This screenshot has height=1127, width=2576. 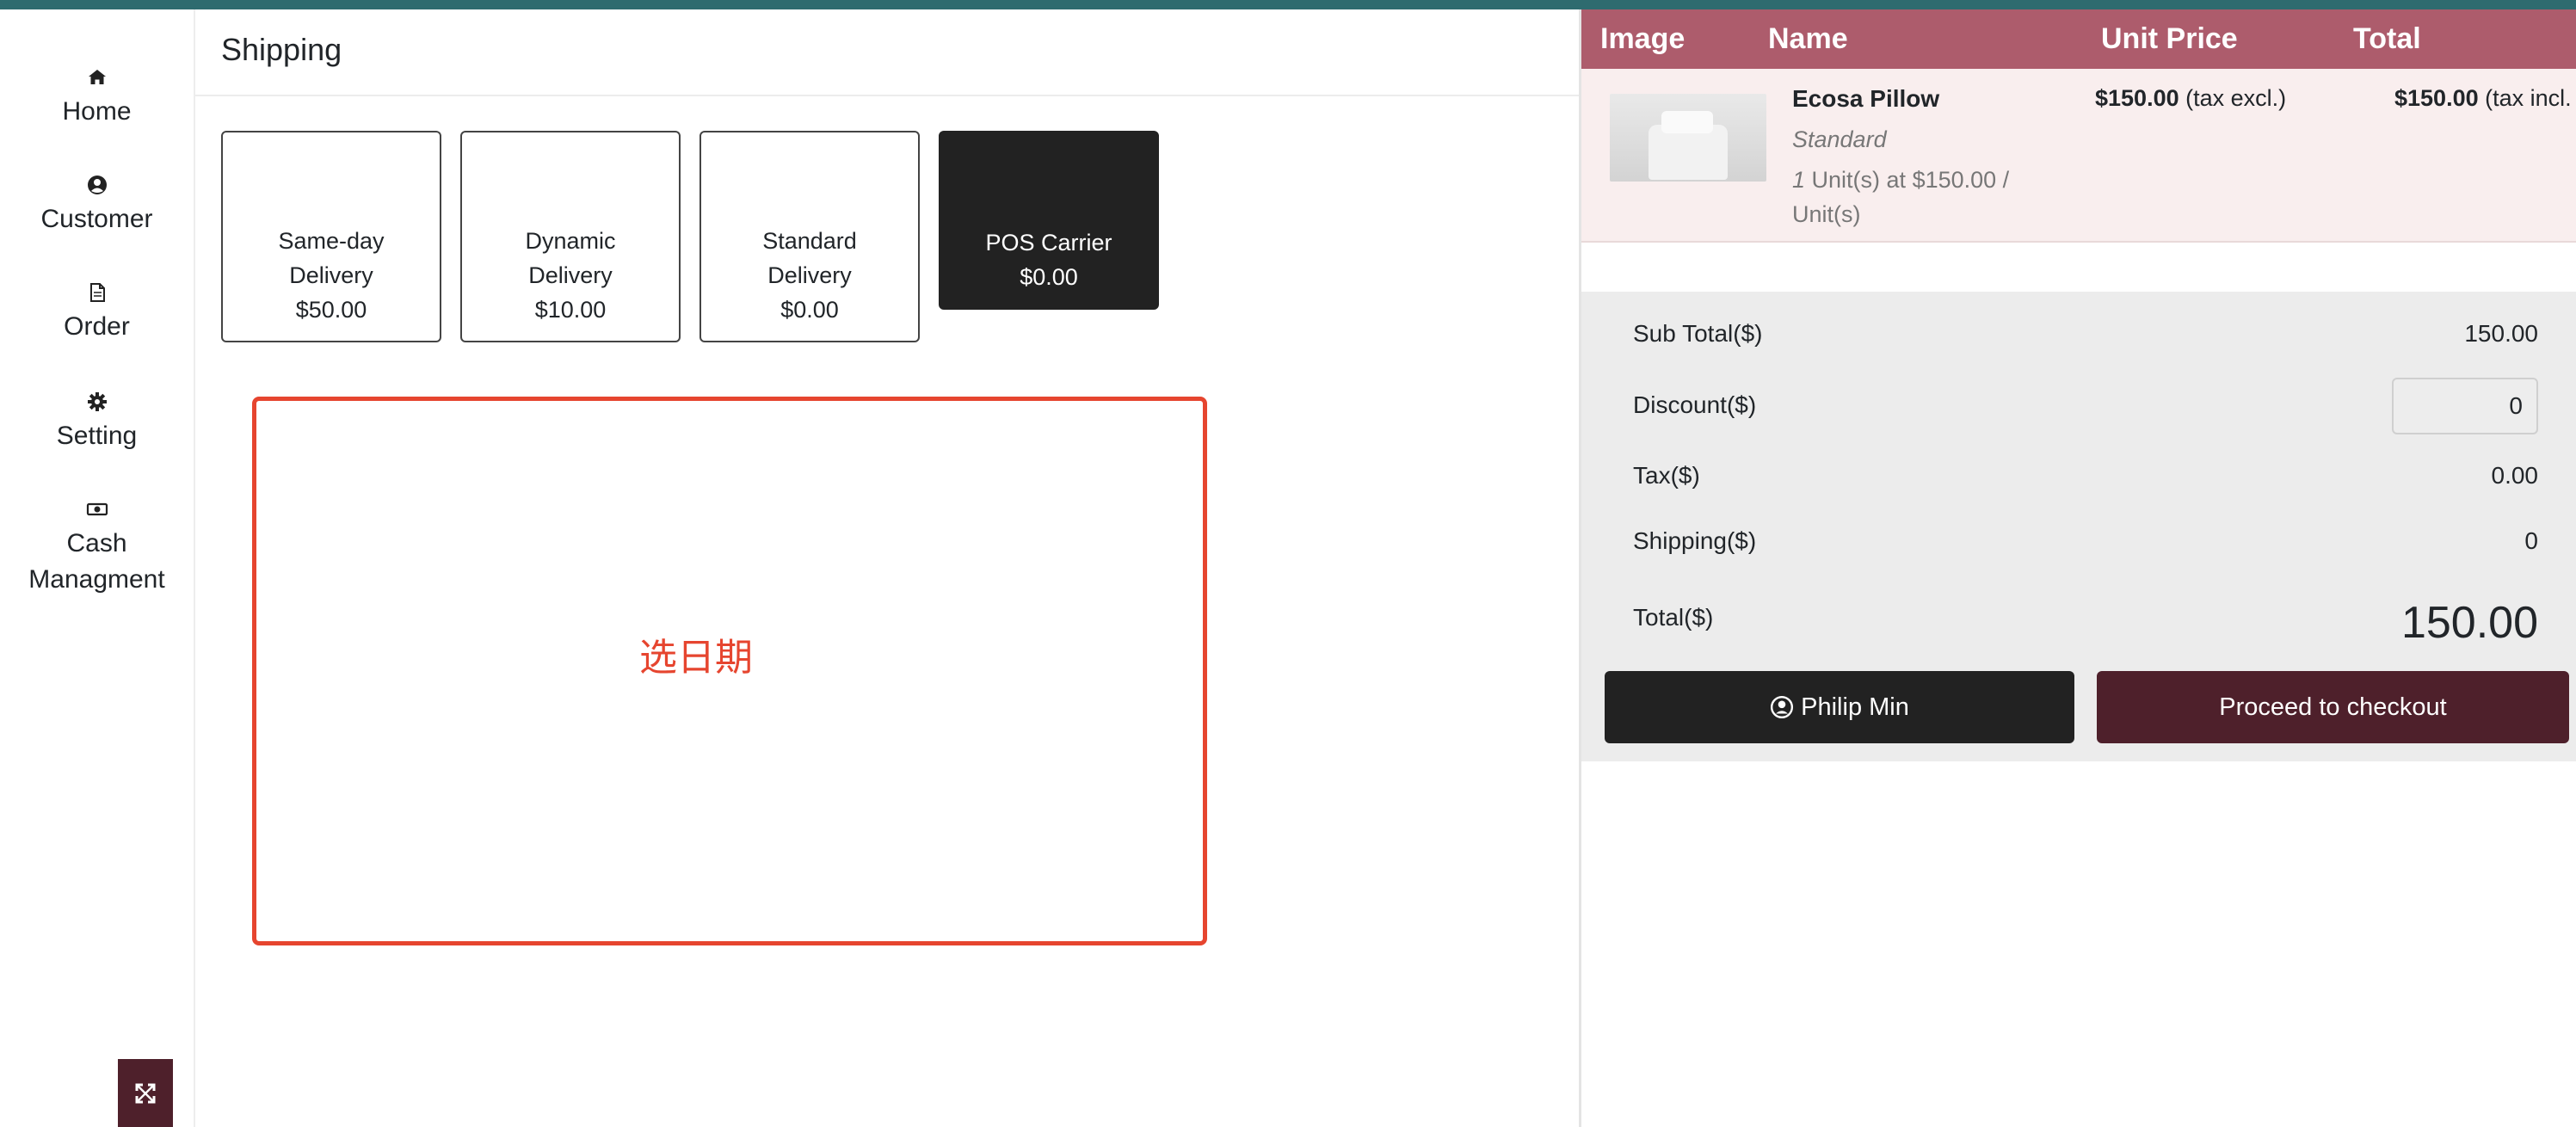 What do you see at coordinates (97, 111) in the screenshot?
I see `sidebar-item-label: Home` at bounding box center [97, 111].